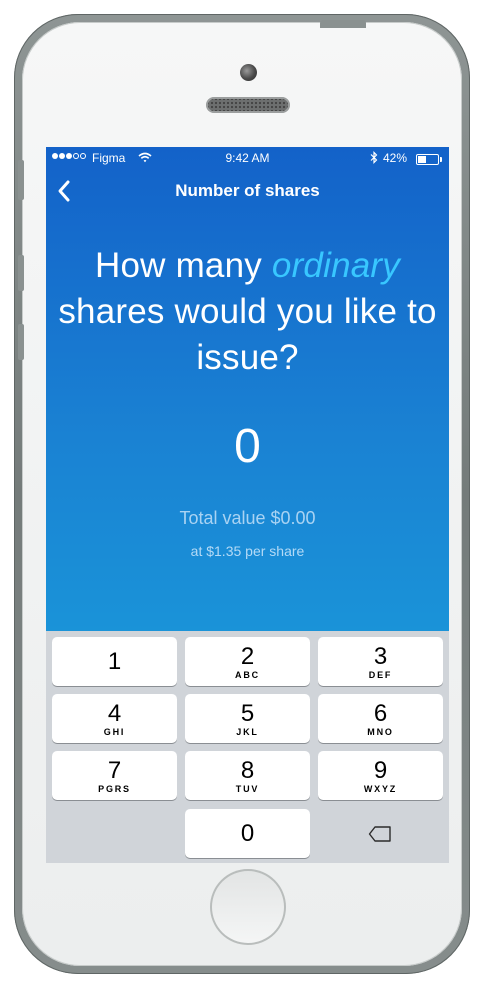 This screenshot has width=486, height=990. What do you see at coordinates (247, 656) in the screenshot?
I see `key-digit: 2` at bounding box center [247, 656].